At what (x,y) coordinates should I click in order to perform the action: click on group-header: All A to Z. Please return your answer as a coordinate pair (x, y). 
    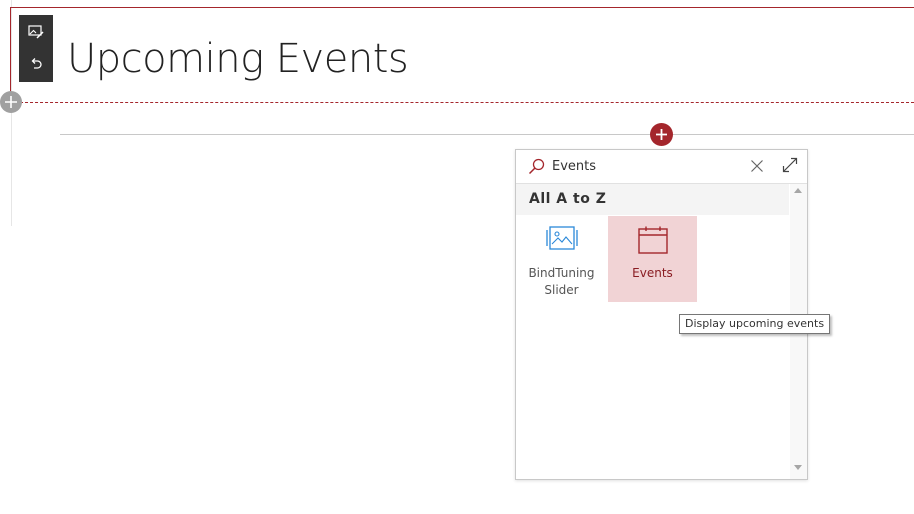
    Looking at the image, I should click on (652, 199).